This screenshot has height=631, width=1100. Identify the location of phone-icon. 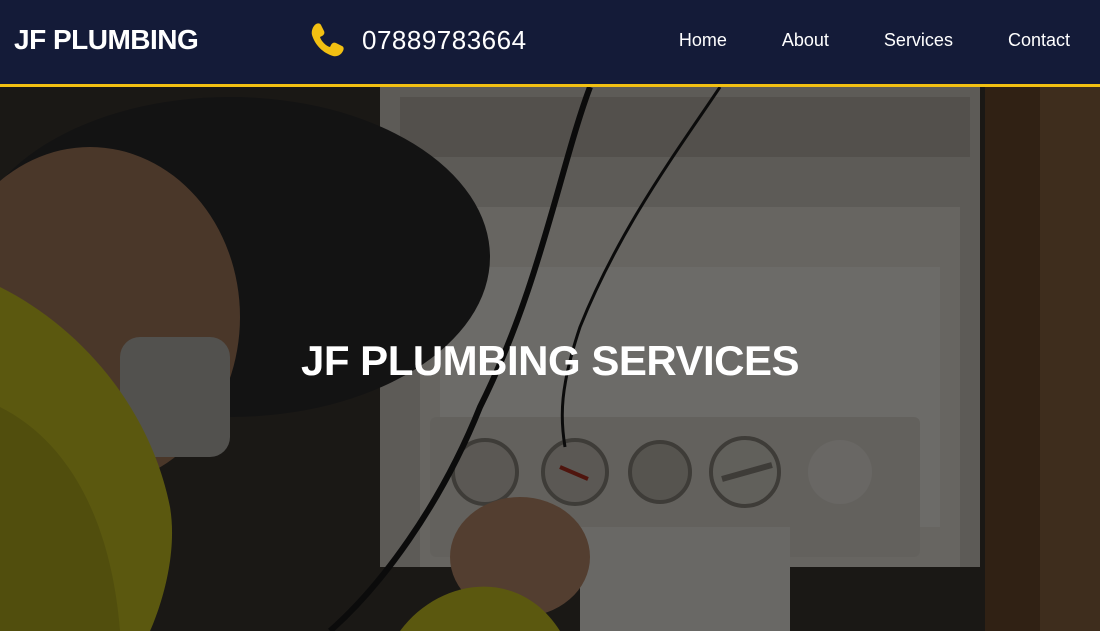
(327, 40).